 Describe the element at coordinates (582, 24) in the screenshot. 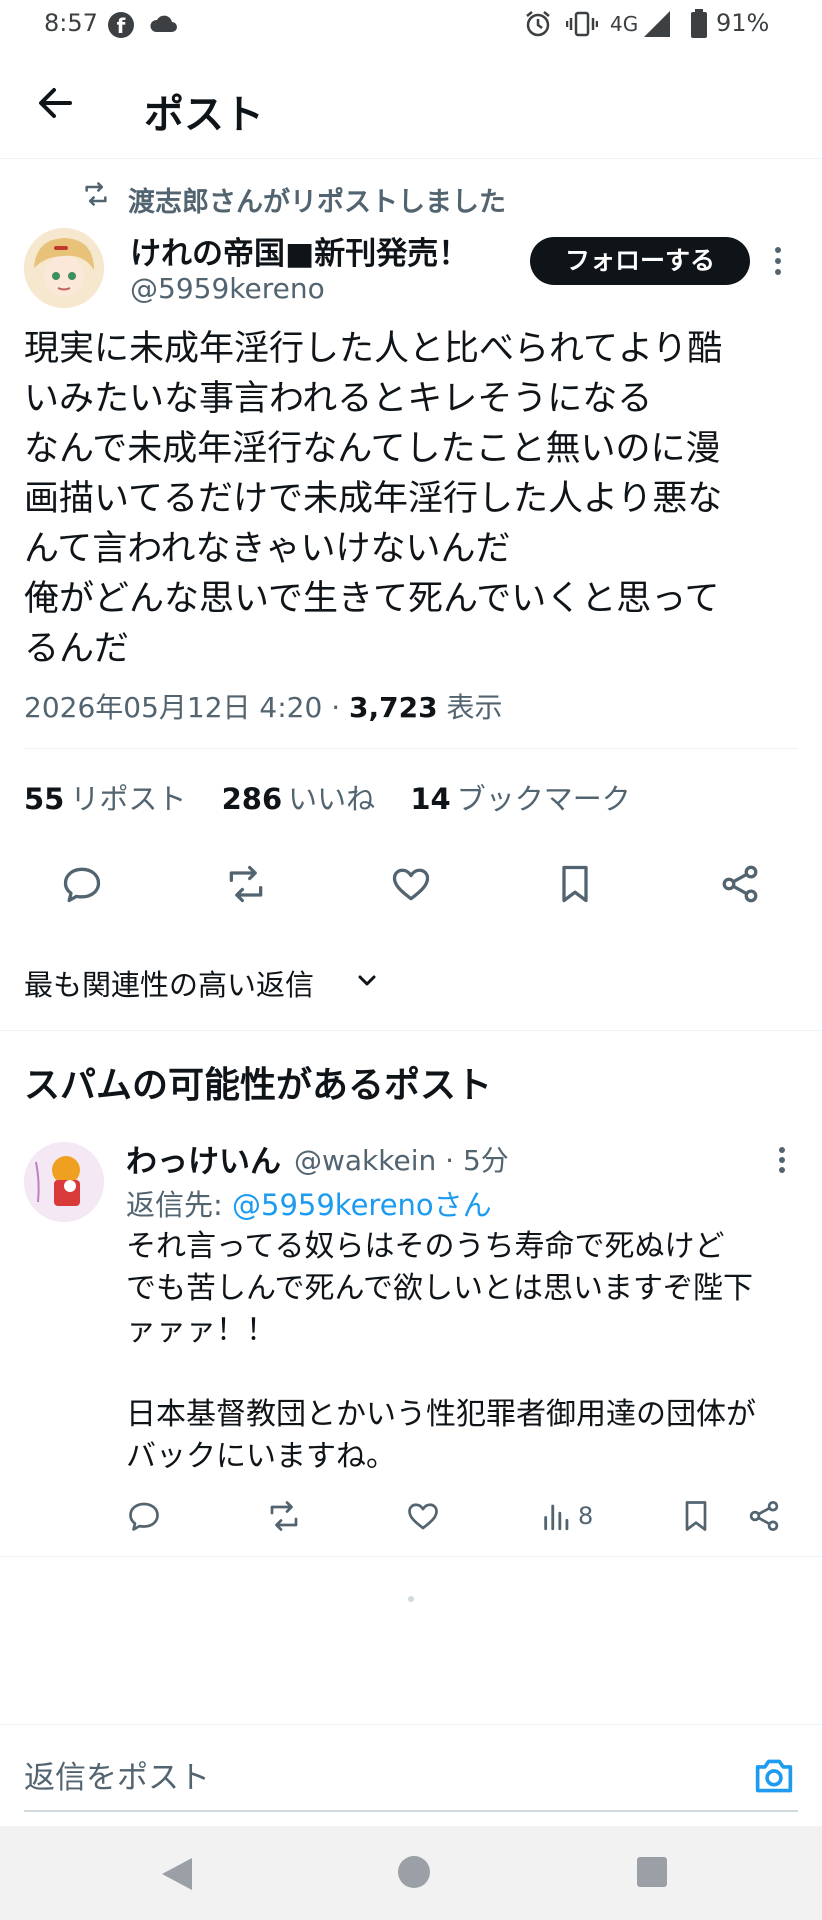

I see `vibrate-icon` at that location.